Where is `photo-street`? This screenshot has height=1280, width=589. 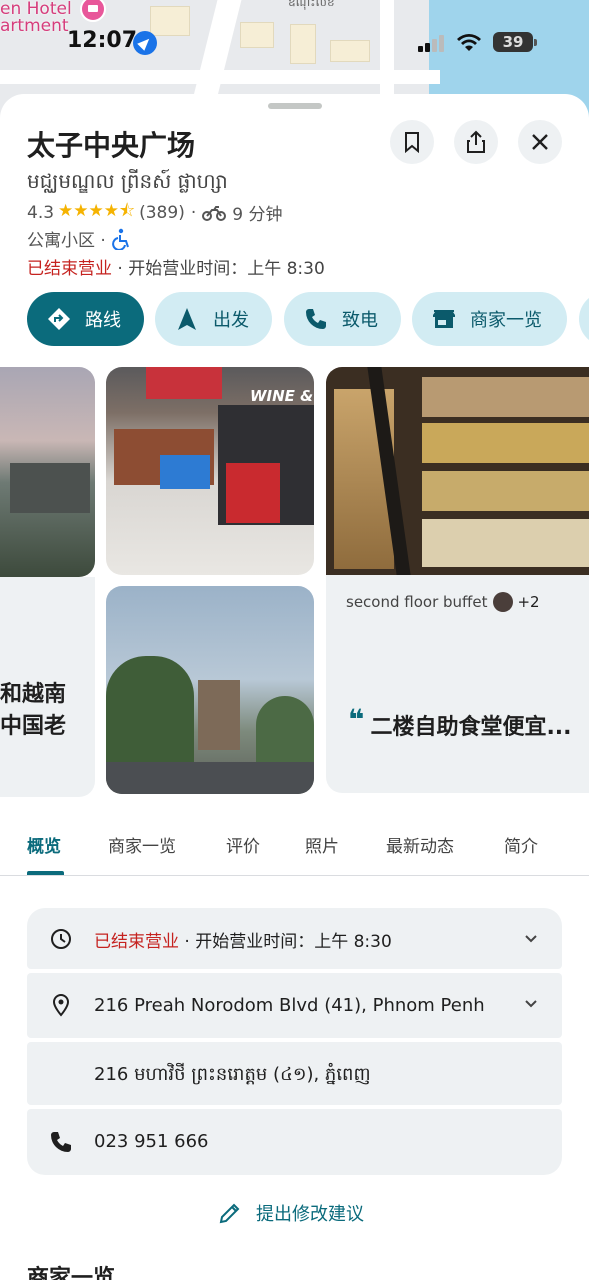
photo-street is located at coordinates (210, 690).